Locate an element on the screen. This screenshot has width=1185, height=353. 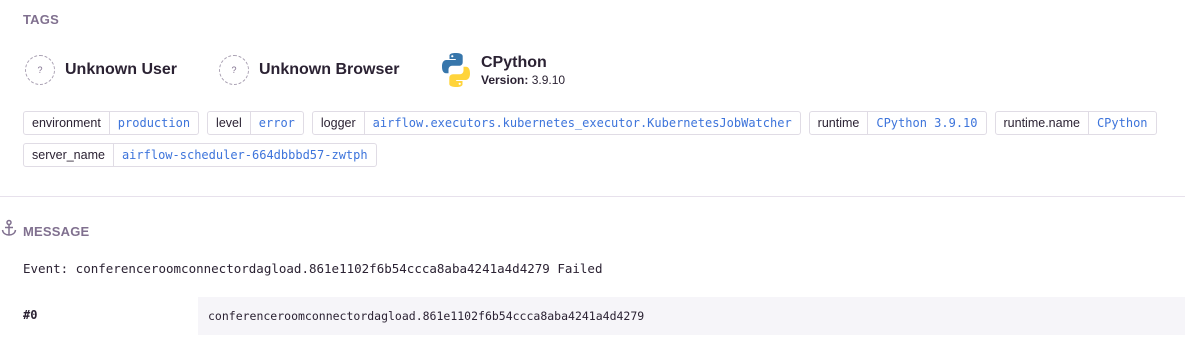
tag-level: level error is located at coordinates (255, 123).